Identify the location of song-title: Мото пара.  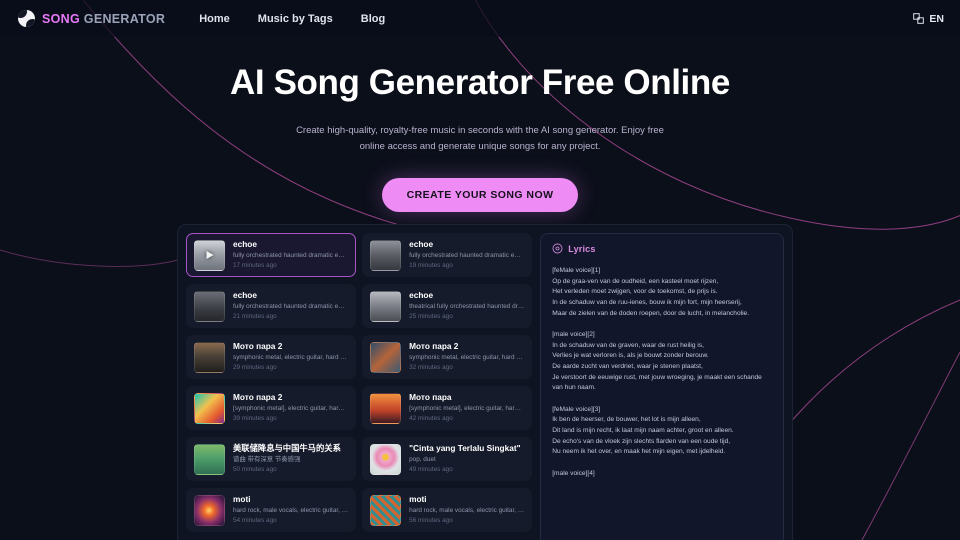
(430, 397).